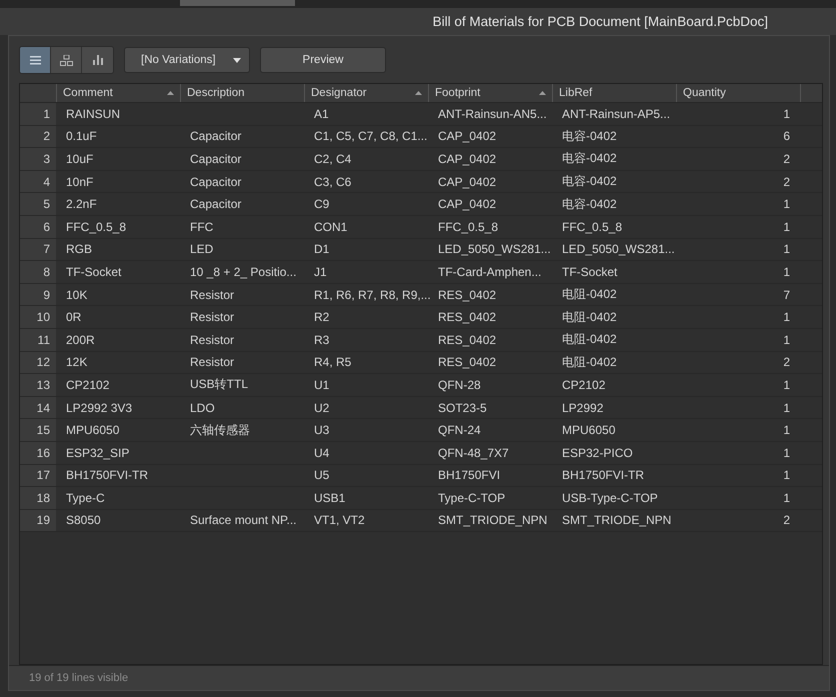  Describe the element at coordinates (38, 181) in the screenshot. I see `row-number: 4` at that location.